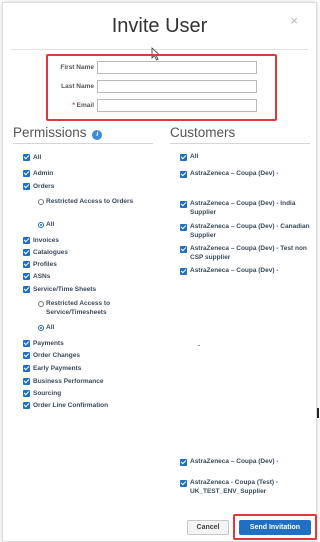 The width and height of the screenshot is (320, 542). Describe the element at coordinates (294, 20) in the screenshot. I see `close-icon: ×` at that location.